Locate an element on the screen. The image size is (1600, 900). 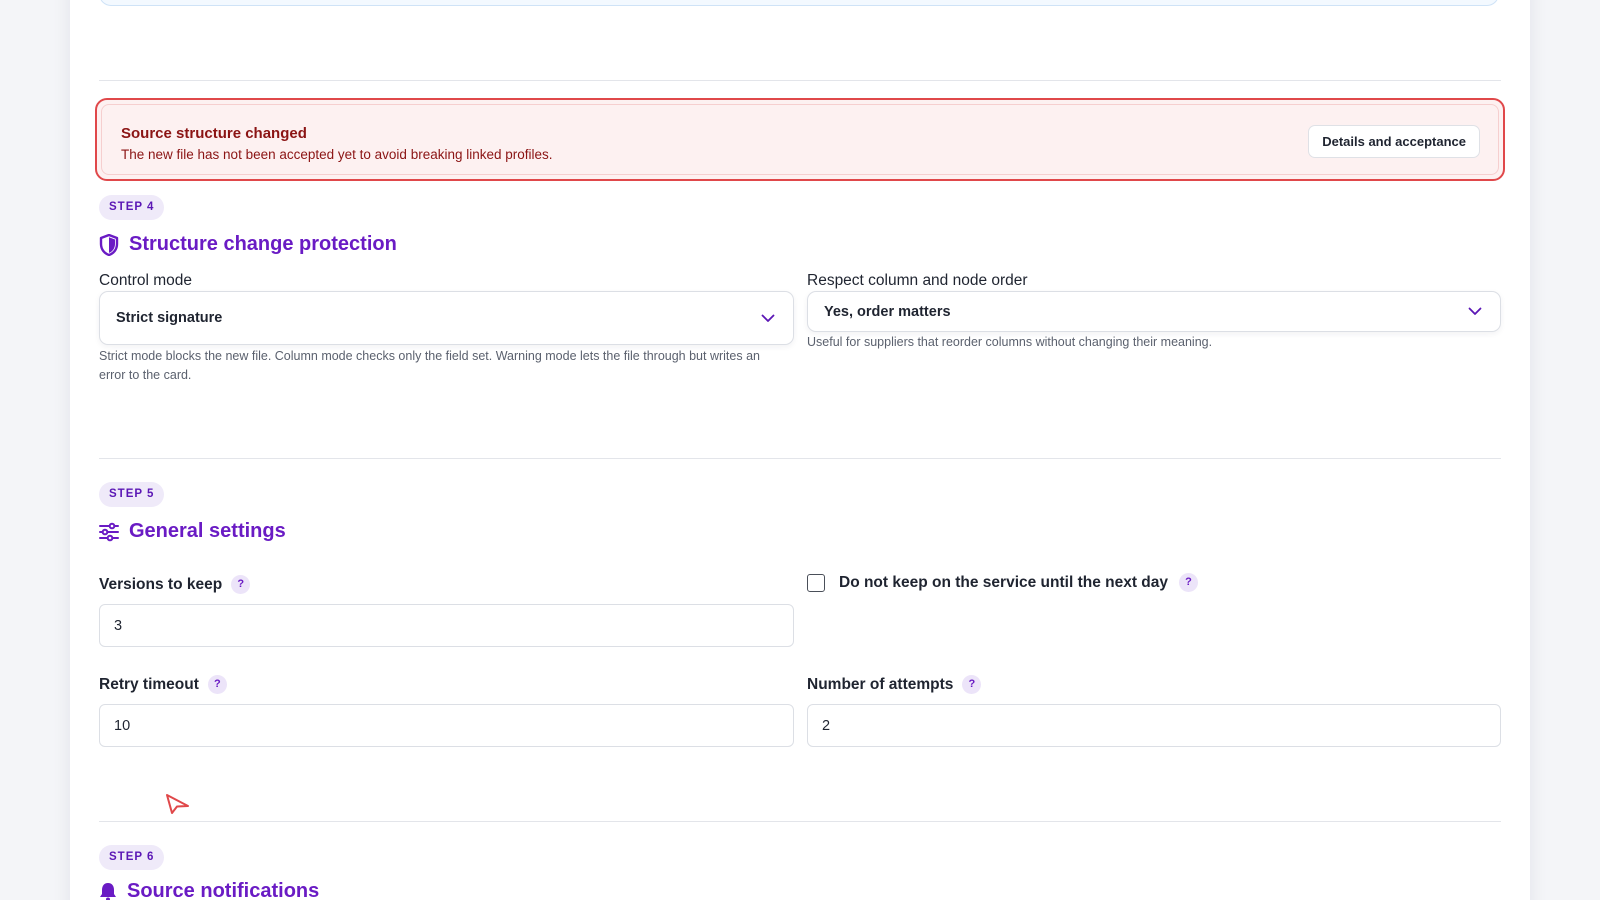
retry-timeout-label: Retry timeout ? is located at coordinates (163, 684).